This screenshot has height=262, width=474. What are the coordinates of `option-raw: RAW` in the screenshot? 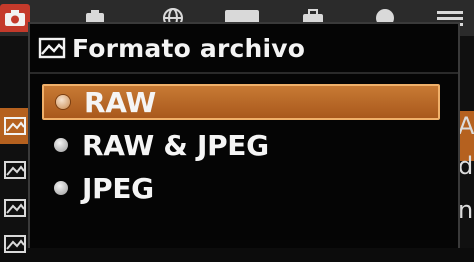 It's located at (241, 102).